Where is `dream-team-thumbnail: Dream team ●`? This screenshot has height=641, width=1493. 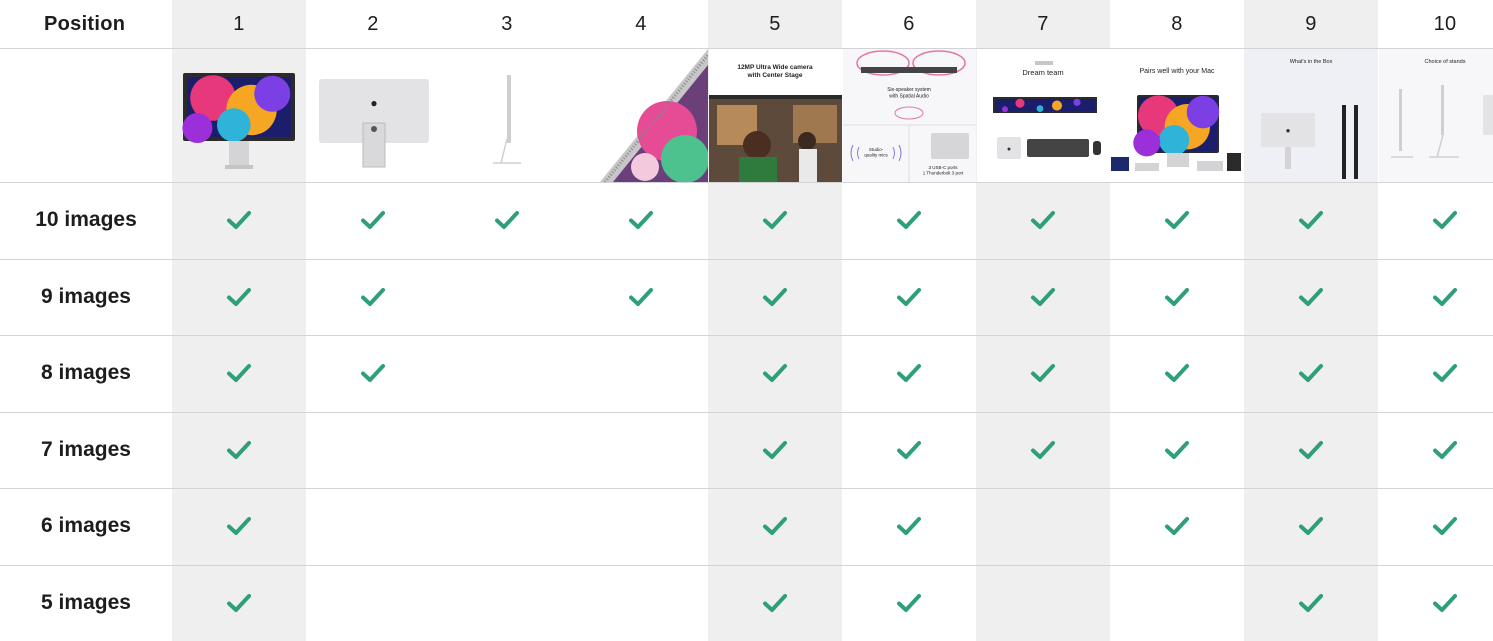 dream-team-thumbnail: Dream team ● is located at coordinates (1043, 115).